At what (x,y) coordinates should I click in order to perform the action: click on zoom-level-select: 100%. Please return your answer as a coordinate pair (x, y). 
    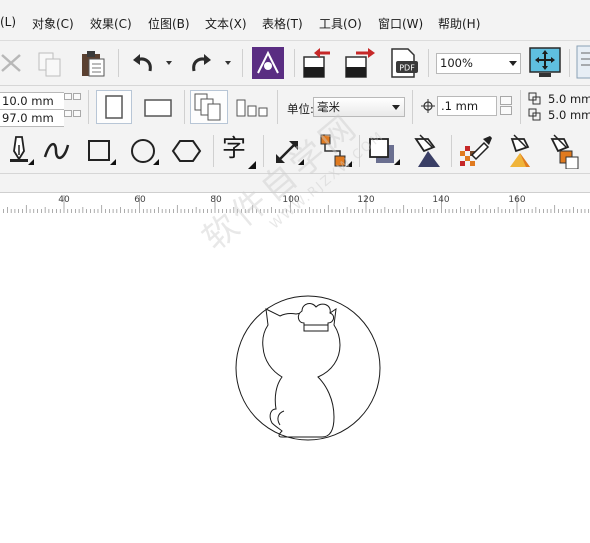
    Looking at the image, I should click on (478, 63).